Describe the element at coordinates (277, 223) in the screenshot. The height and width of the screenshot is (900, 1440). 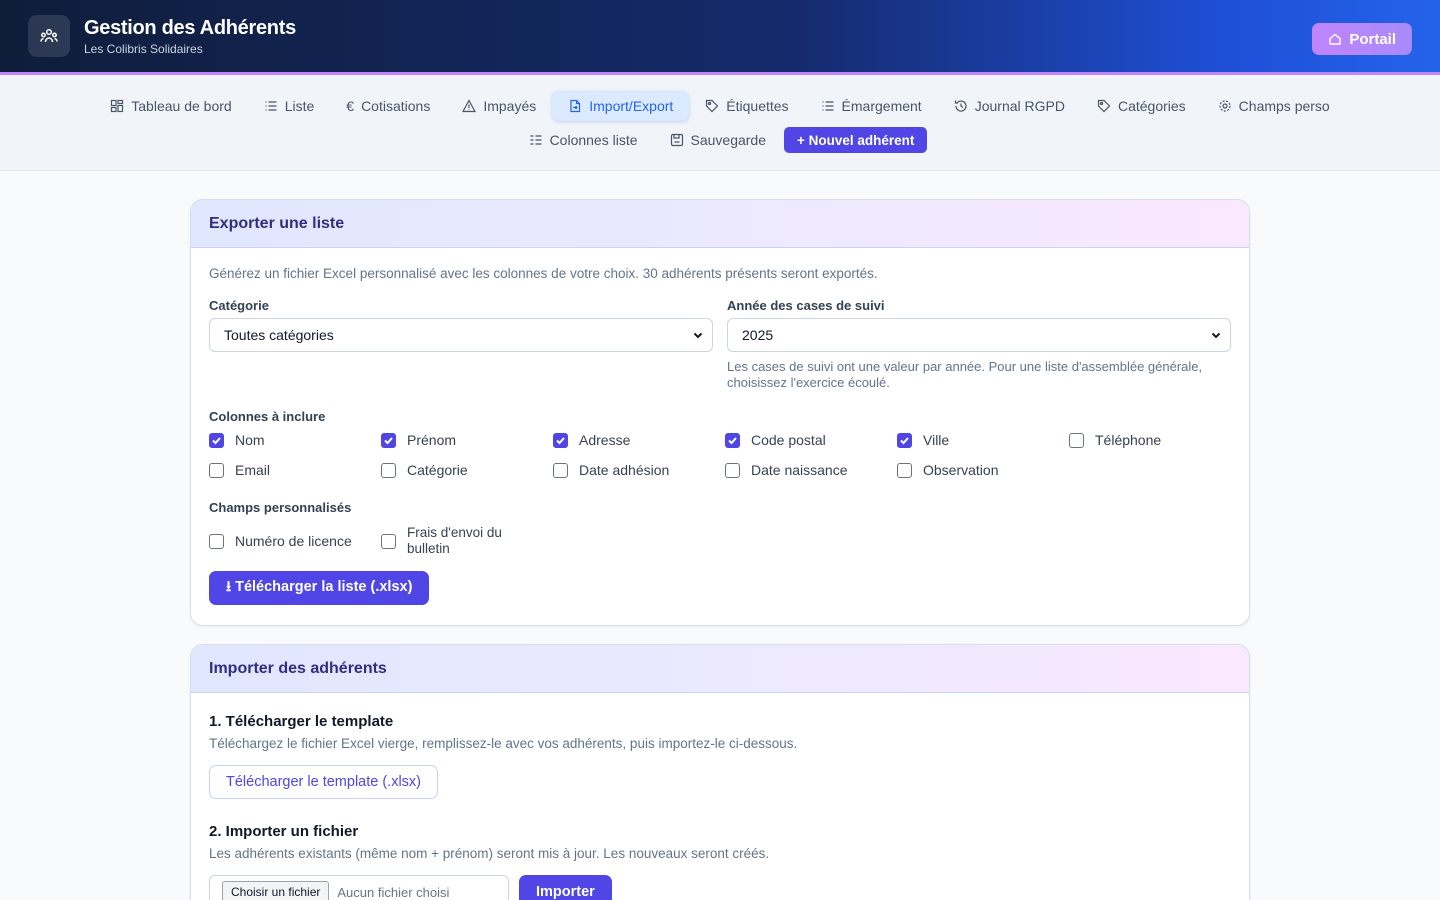
I see `export-title: Exporter une liste` at that location.